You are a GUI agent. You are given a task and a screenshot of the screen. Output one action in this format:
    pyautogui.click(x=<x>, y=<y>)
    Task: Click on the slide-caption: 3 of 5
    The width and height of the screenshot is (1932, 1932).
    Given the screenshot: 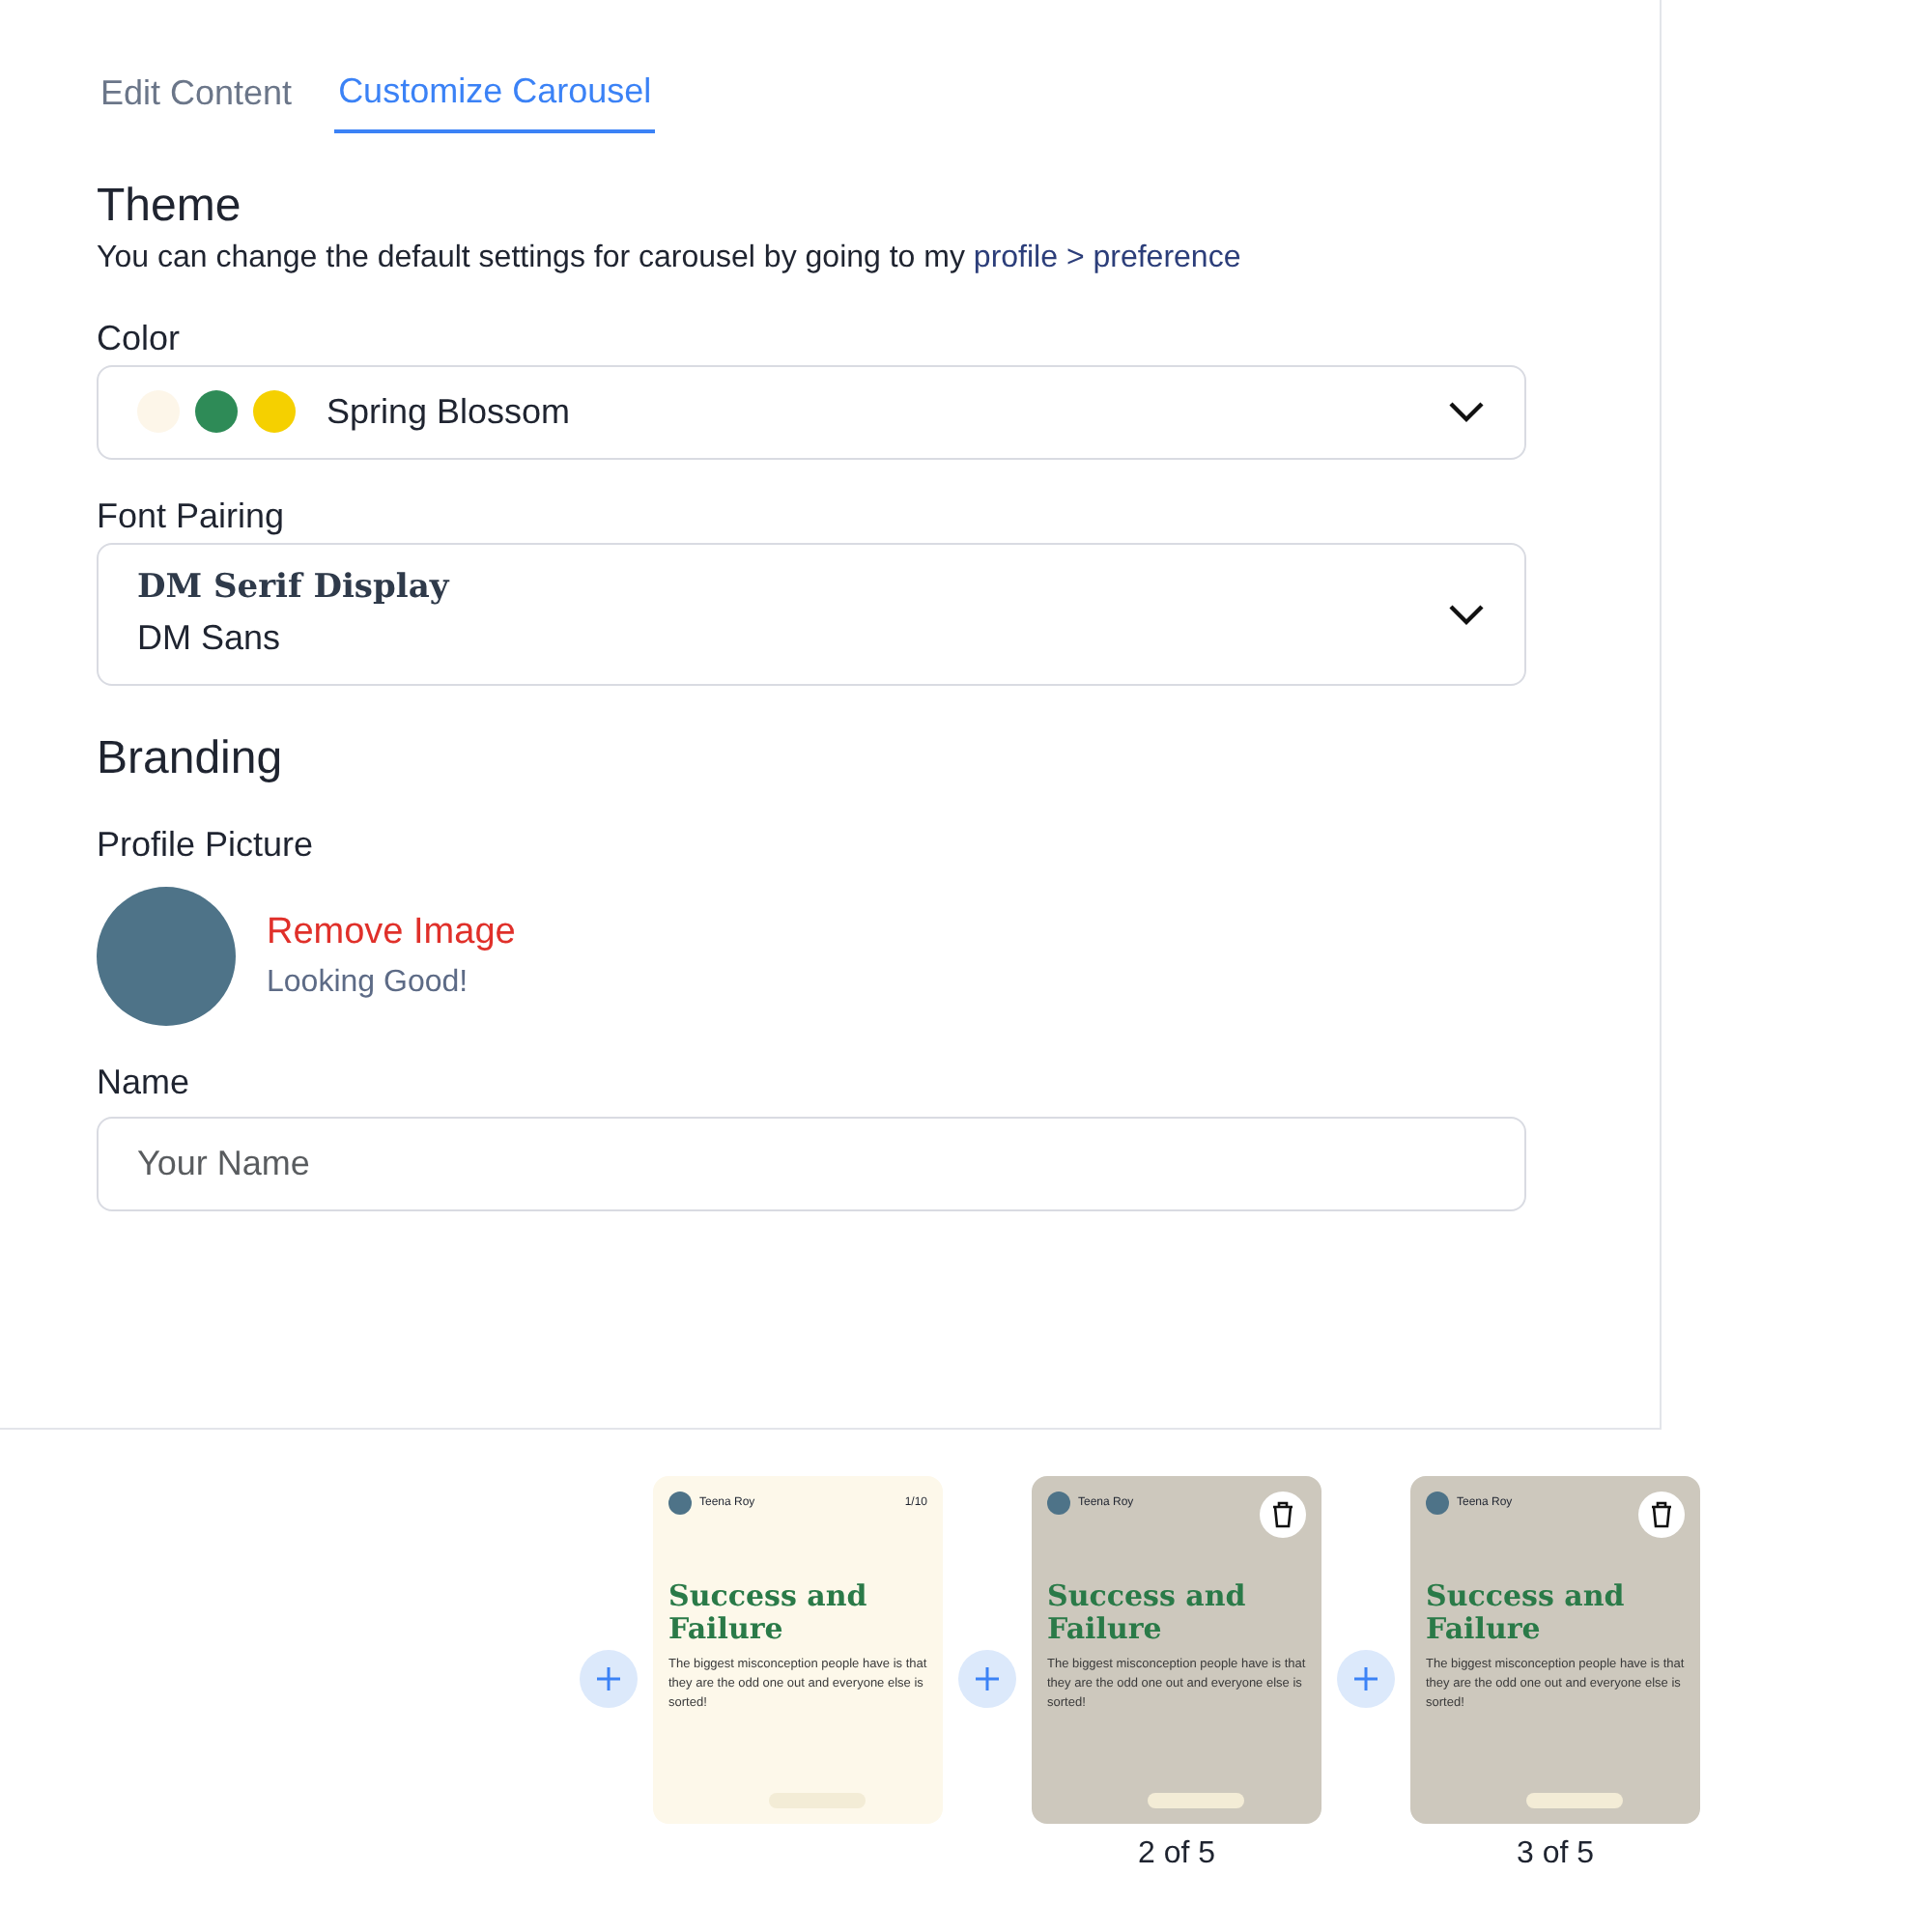 What is the action you would take?
    pyautogui.click(x=1555, y=1854)
    